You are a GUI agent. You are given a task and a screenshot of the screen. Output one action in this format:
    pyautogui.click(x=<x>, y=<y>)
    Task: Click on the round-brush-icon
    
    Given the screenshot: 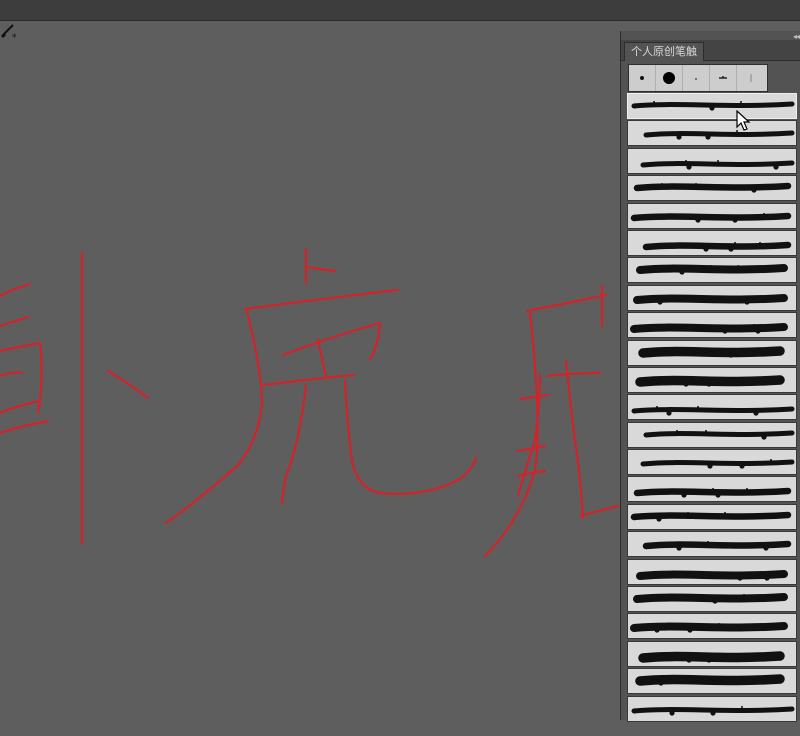 What is the action you would take?
    pyautogui.click(x=669, y=78)
    